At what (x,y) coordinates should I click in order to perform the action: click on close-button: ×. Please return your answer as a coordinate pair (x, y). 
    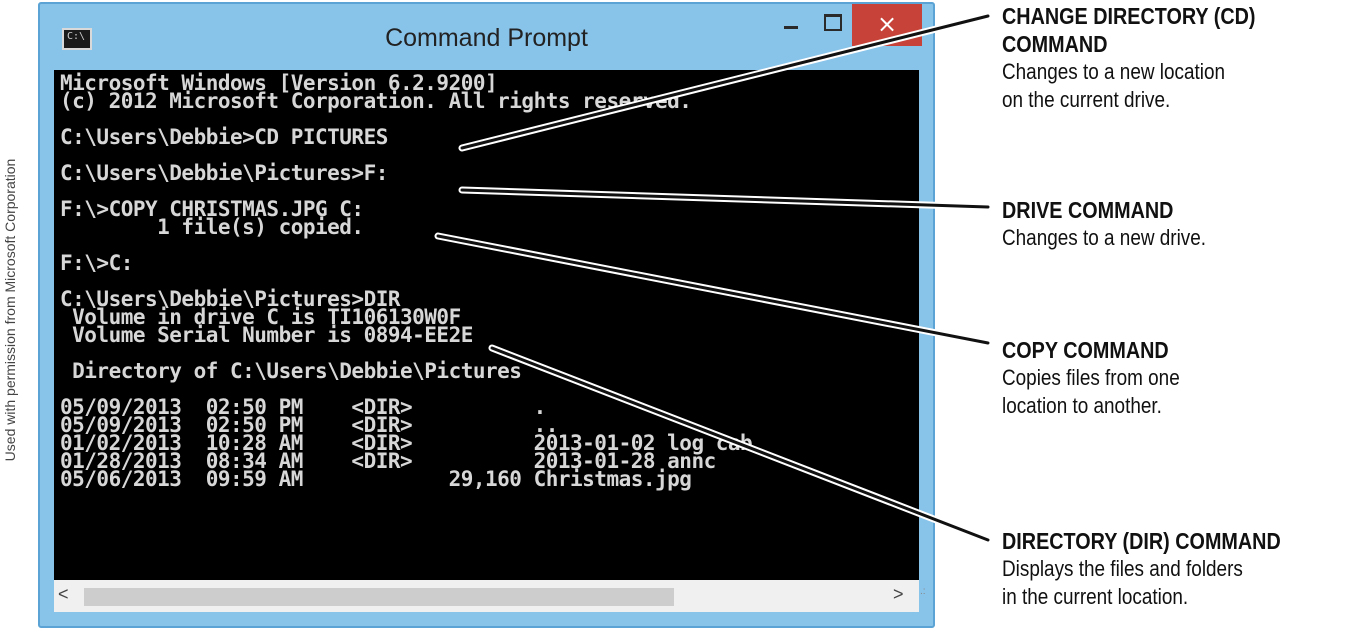
    Looking at the image, I should click on (887, 25).